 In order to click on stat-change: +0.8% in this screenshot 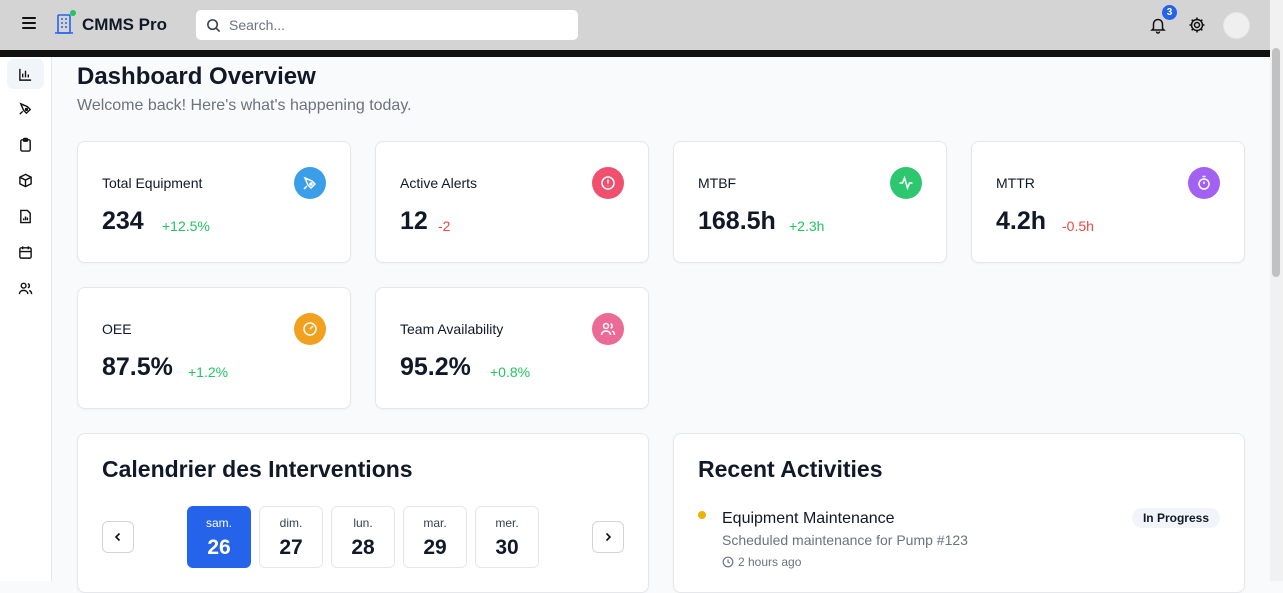, I will do `click(510, 372)`.